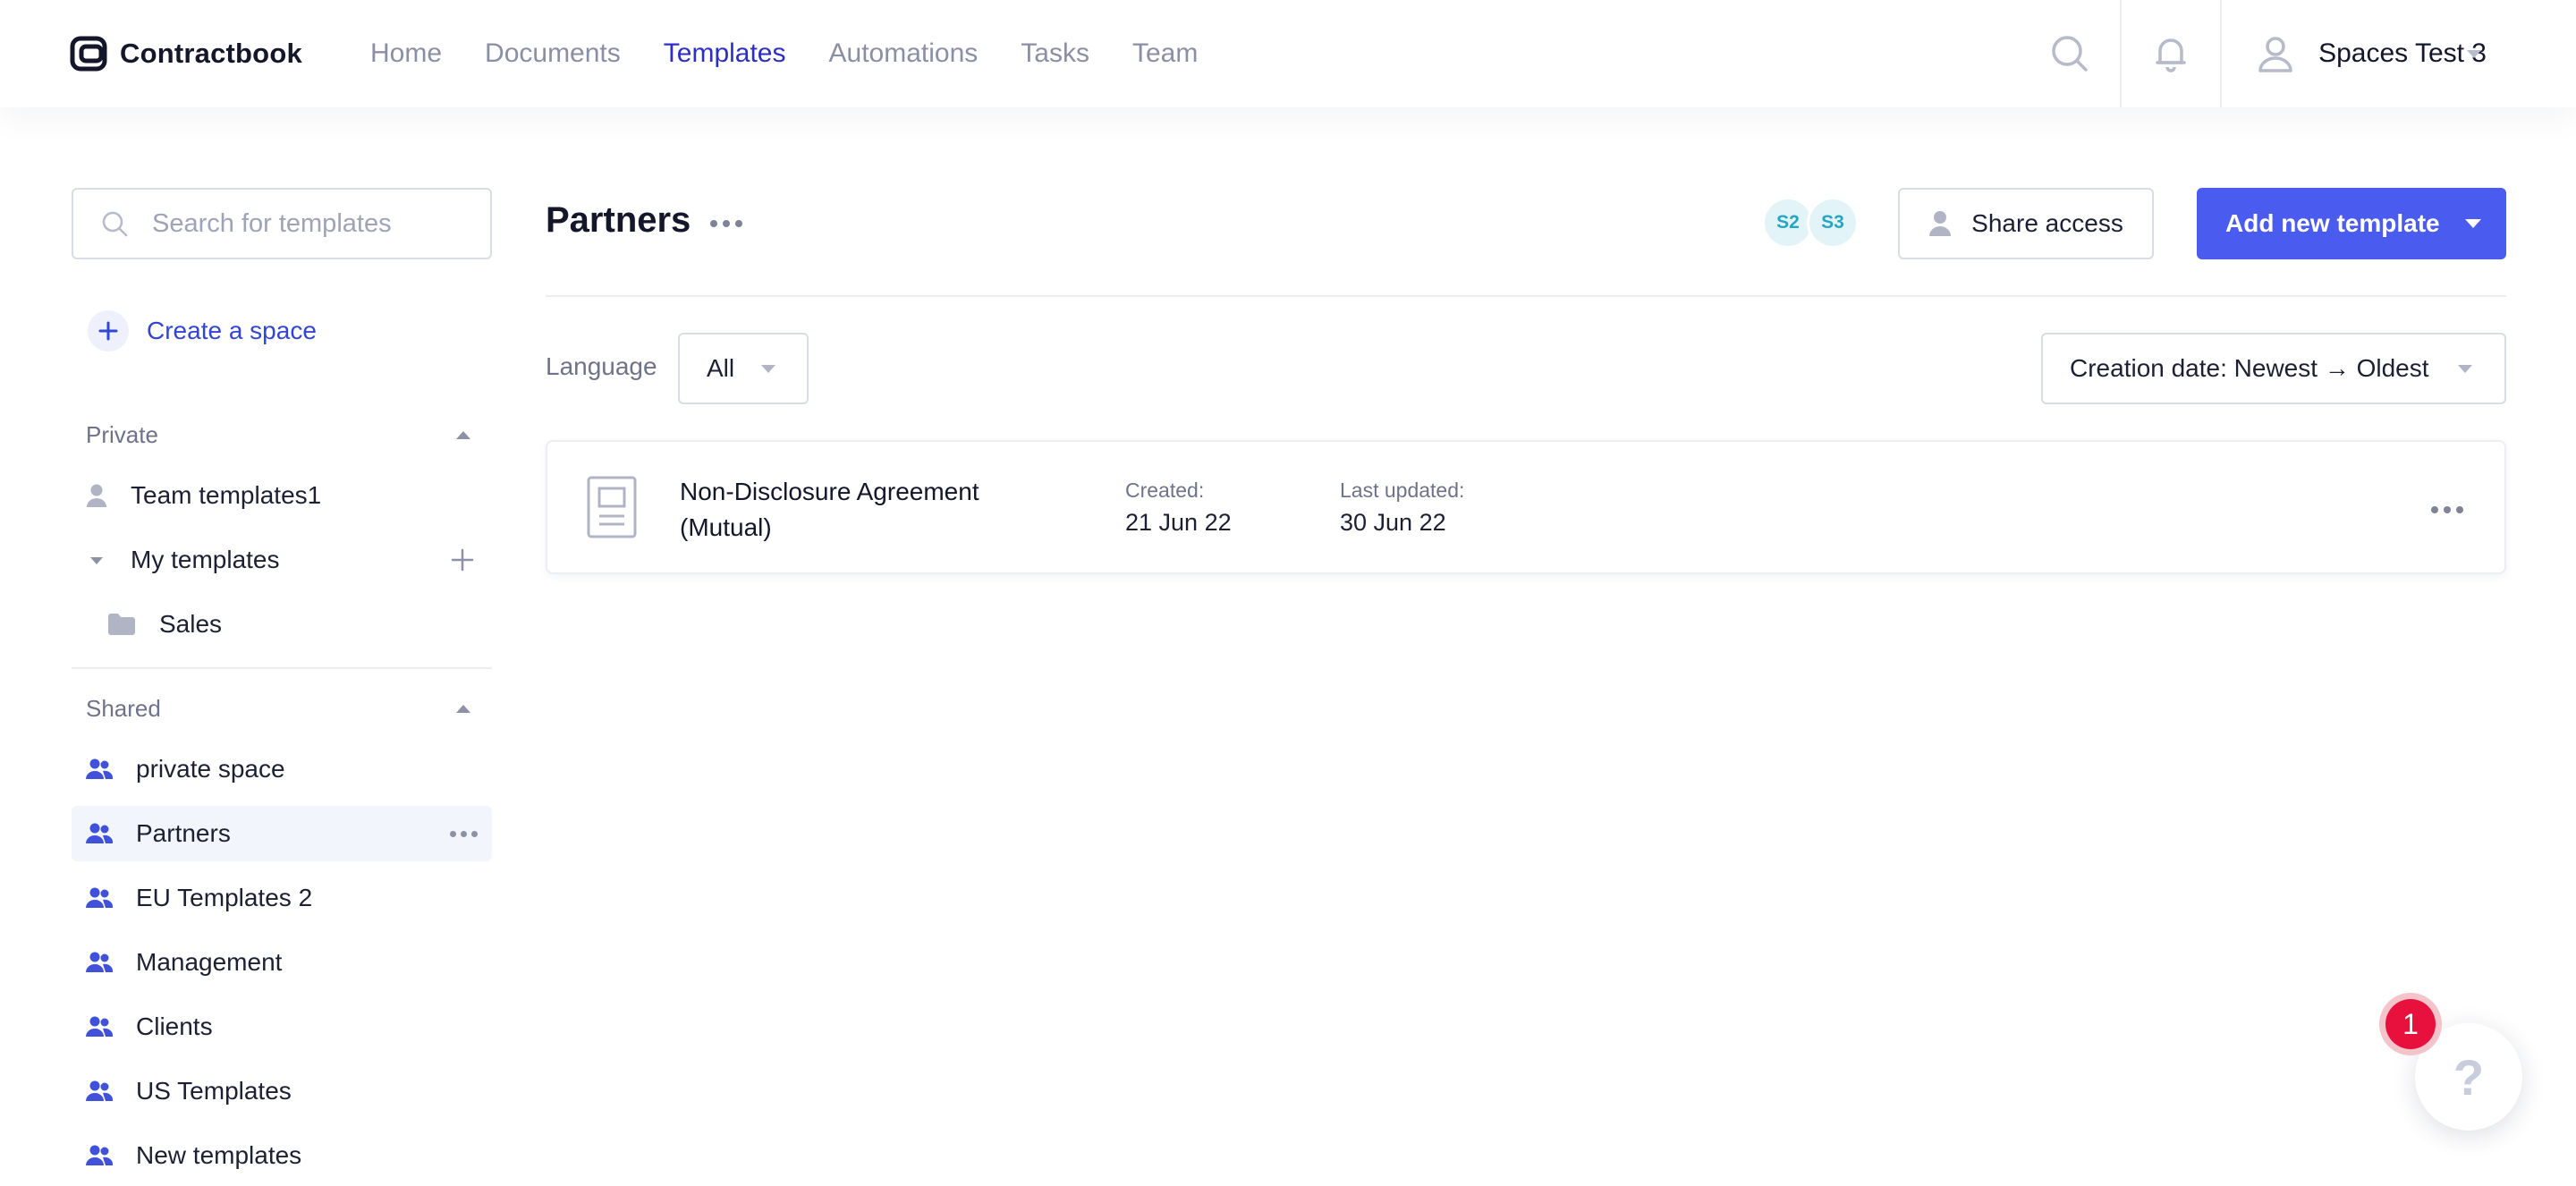 This screenshot has height=1186, width=2576. Describe the element at coordinates (108, 331) in the screenshot. I see `plus-icon` at that location.